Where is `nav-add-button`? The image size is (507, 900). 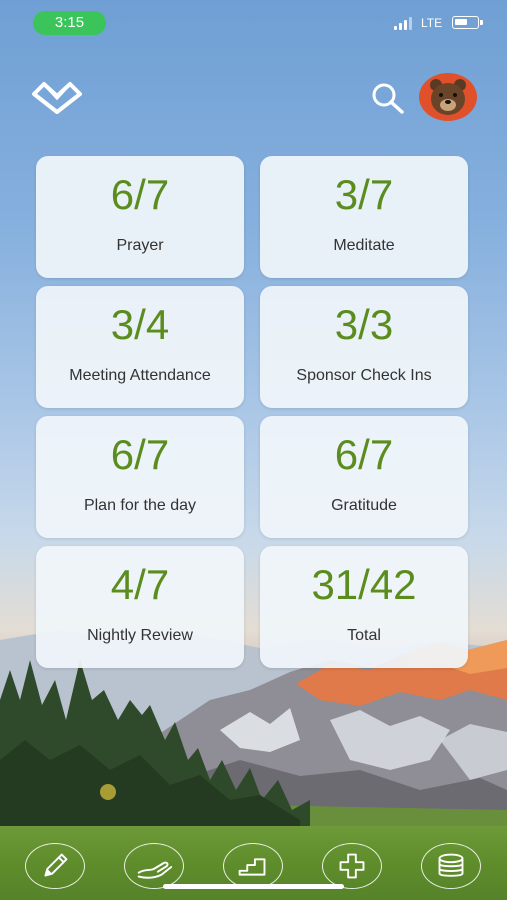 nav-add-button is located at coordinates (352, 866).